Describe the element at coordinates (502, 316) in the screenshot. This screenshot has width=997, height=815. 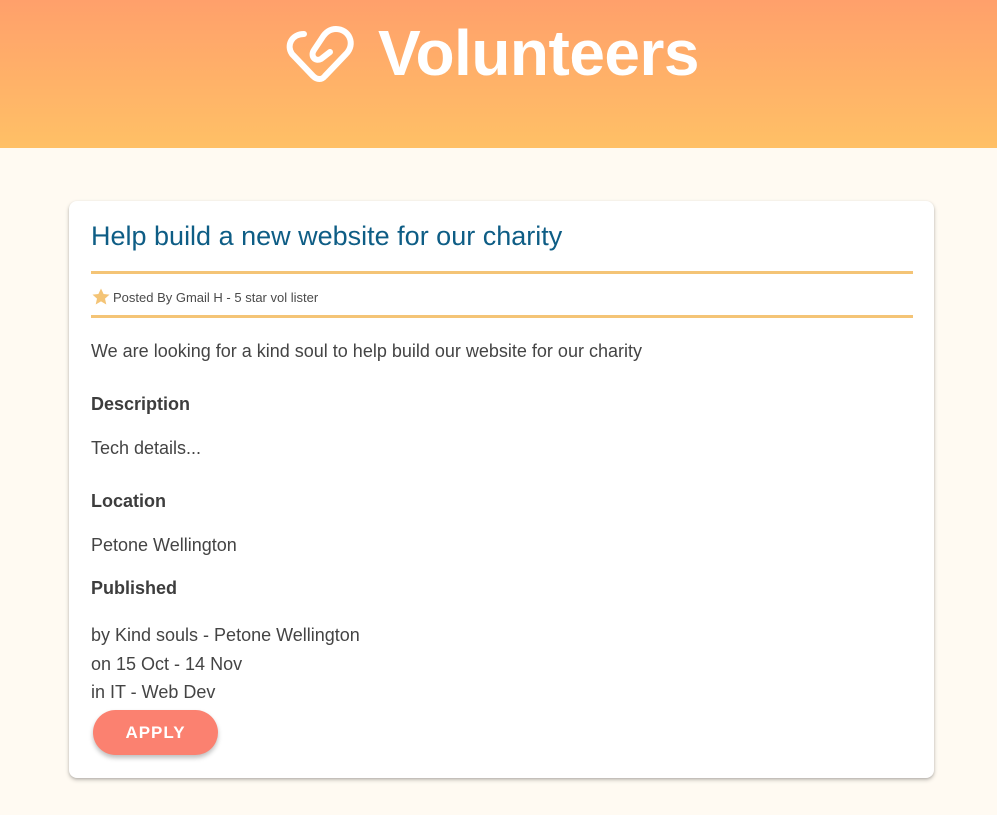
I see `meta-divider` at that location.